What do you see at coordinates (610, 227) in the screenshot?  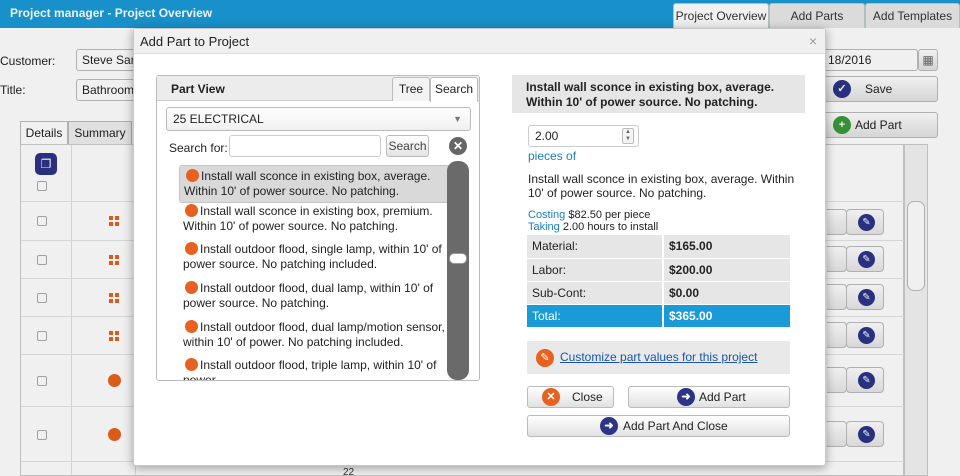 I see `taking-value: 2.00 hours to install` at bounding box center [610, 227].